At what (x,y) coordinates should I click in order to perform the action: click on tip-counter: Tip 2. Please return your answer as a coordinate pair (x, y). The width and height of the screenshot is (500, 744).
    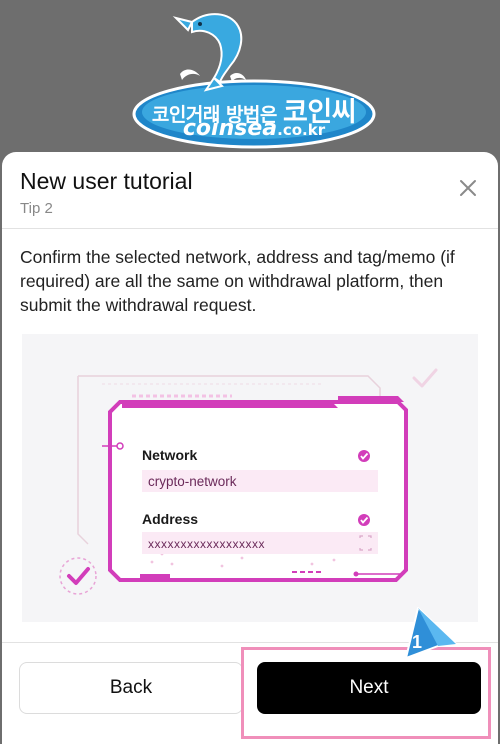
    Looking at the image, I should click on (36, 208).